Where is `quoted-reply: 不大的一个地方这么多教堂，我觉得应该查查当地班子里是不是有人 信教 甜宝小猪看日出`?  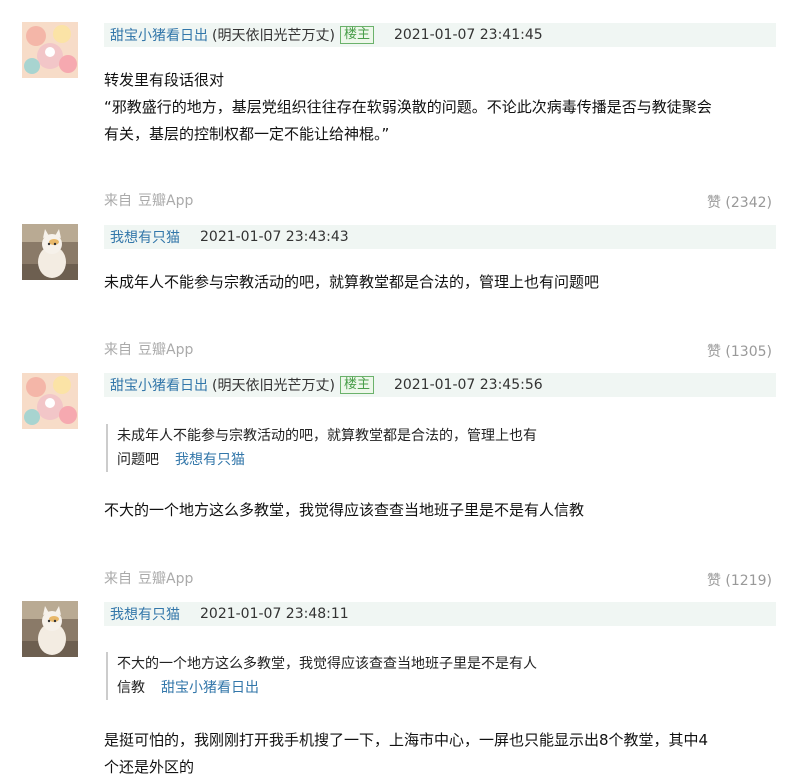
quoted-reply: 不大的一个地方这么多教堂，我觉得应该查查当地班子里是不是有人 信教 甜宝小猪看日出 is located at coordinates (371, 676).